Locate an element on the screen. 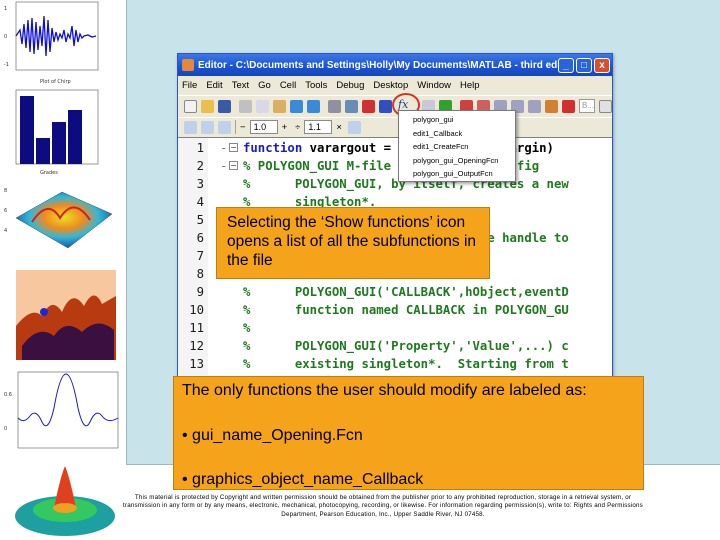 This screenshot has height=540, width=720. code-text: % existing singleton*. Starting from t is located at coordinates (406, 364).